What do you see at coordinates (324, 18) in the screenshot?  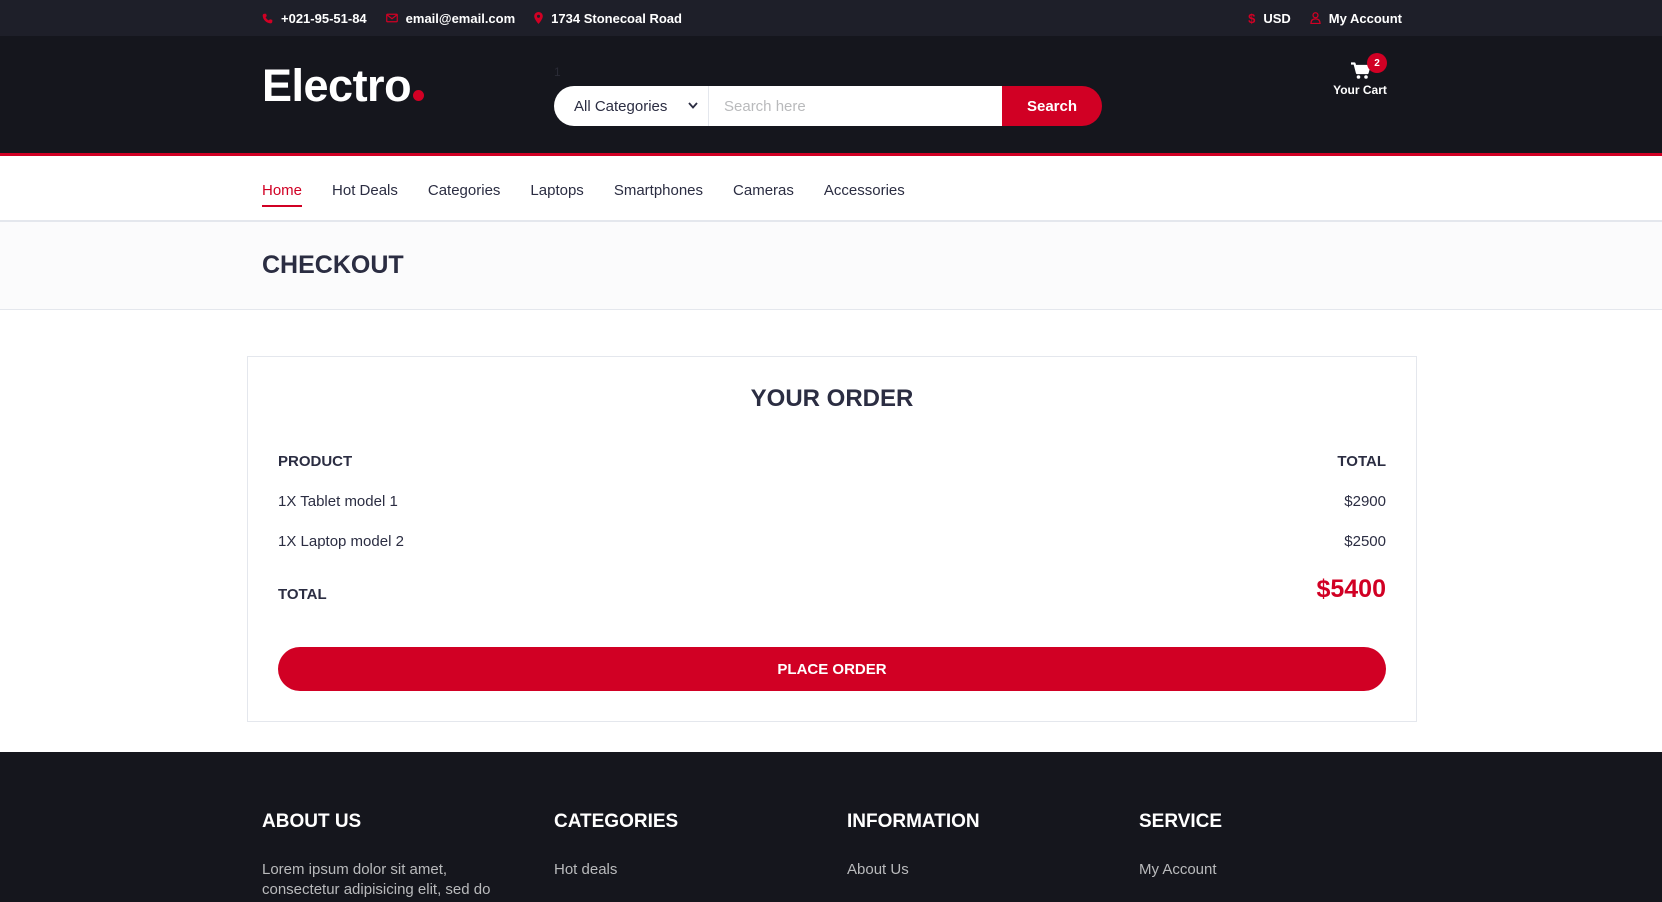 I see `phone-text: +021-95-51-84` at bounding box center [324, 18].